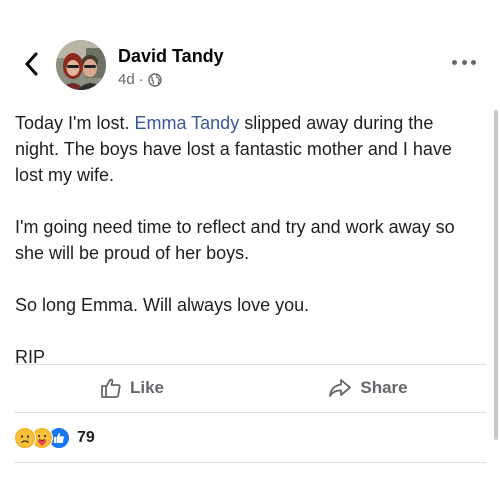  I want to click on more-options-button, so click(464, 62).